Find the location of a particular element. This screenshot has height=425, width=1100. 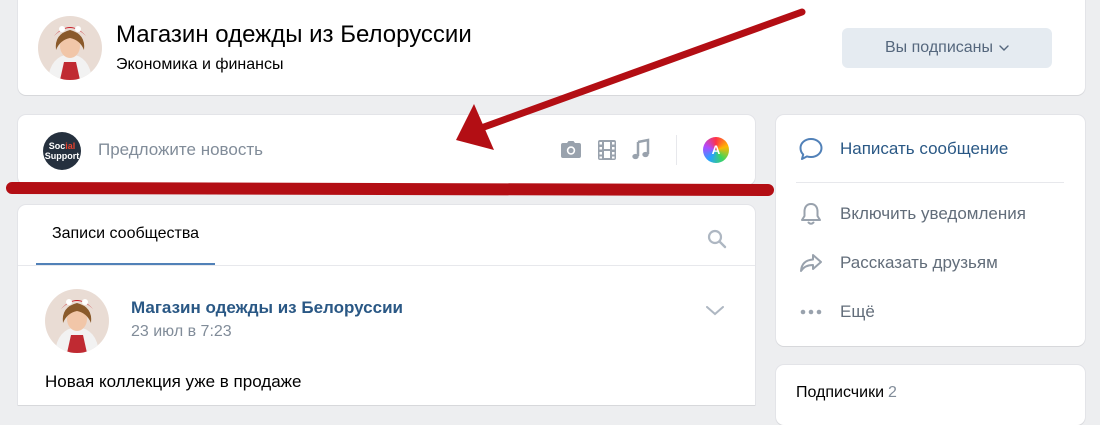

post-author-avatar is located at coordinates (77, 321).